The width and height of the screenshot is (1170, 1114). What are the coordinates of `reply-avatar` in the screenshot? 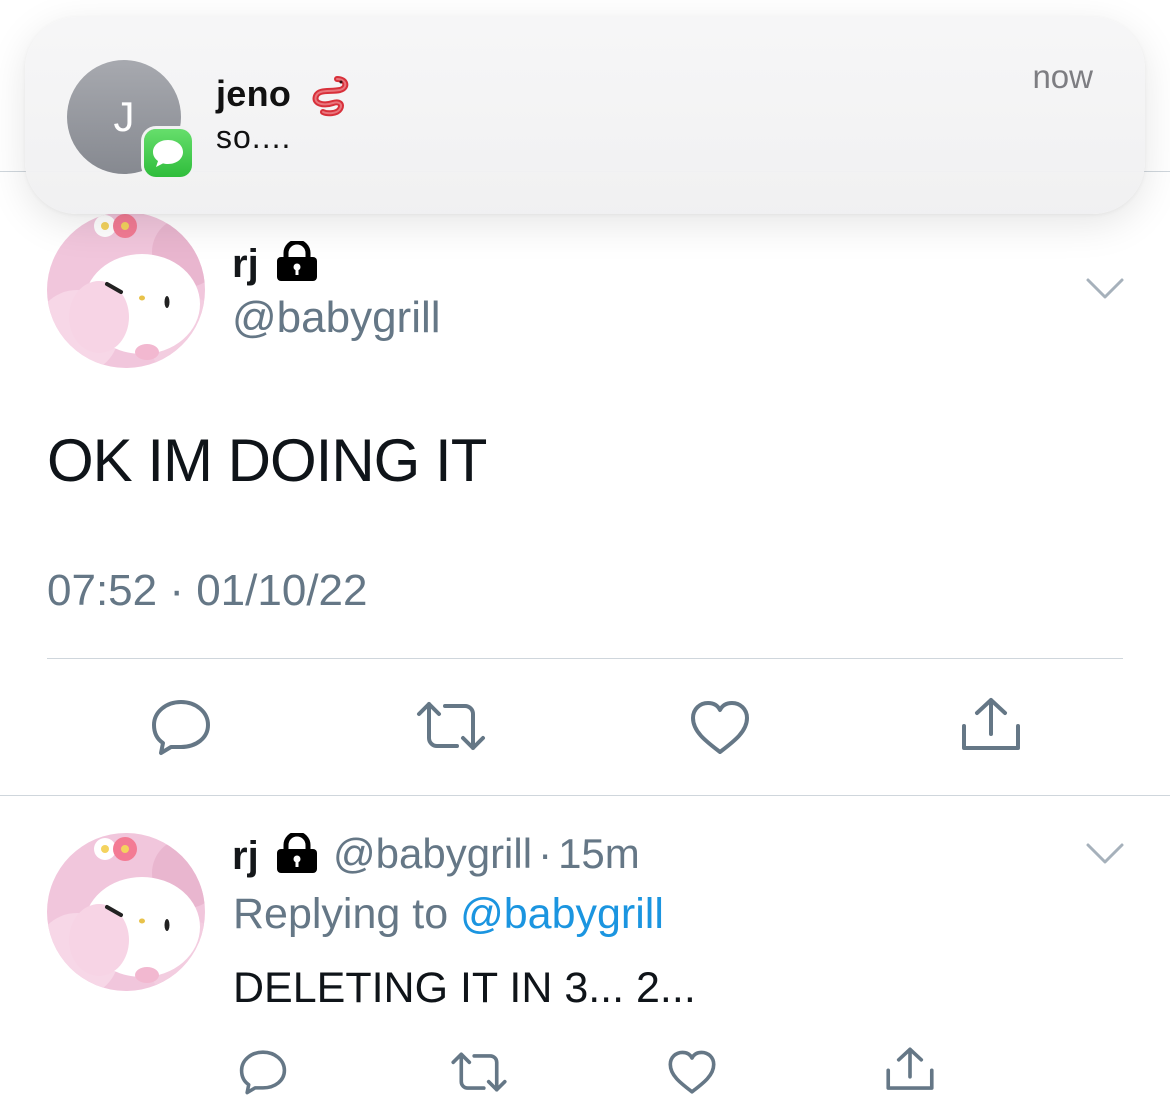 It's located at (126, 912).